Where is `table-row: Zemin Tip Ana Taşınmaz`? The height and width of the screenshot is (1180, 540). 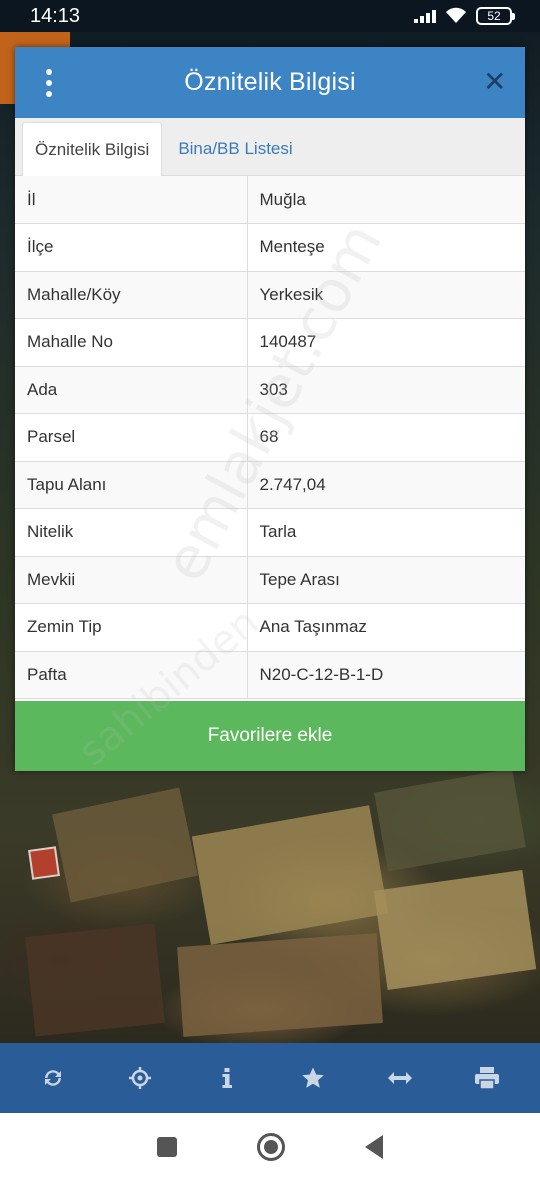 table-row: Zemin Tip Ana Taşınmaz is located at coordinates (270, 627).